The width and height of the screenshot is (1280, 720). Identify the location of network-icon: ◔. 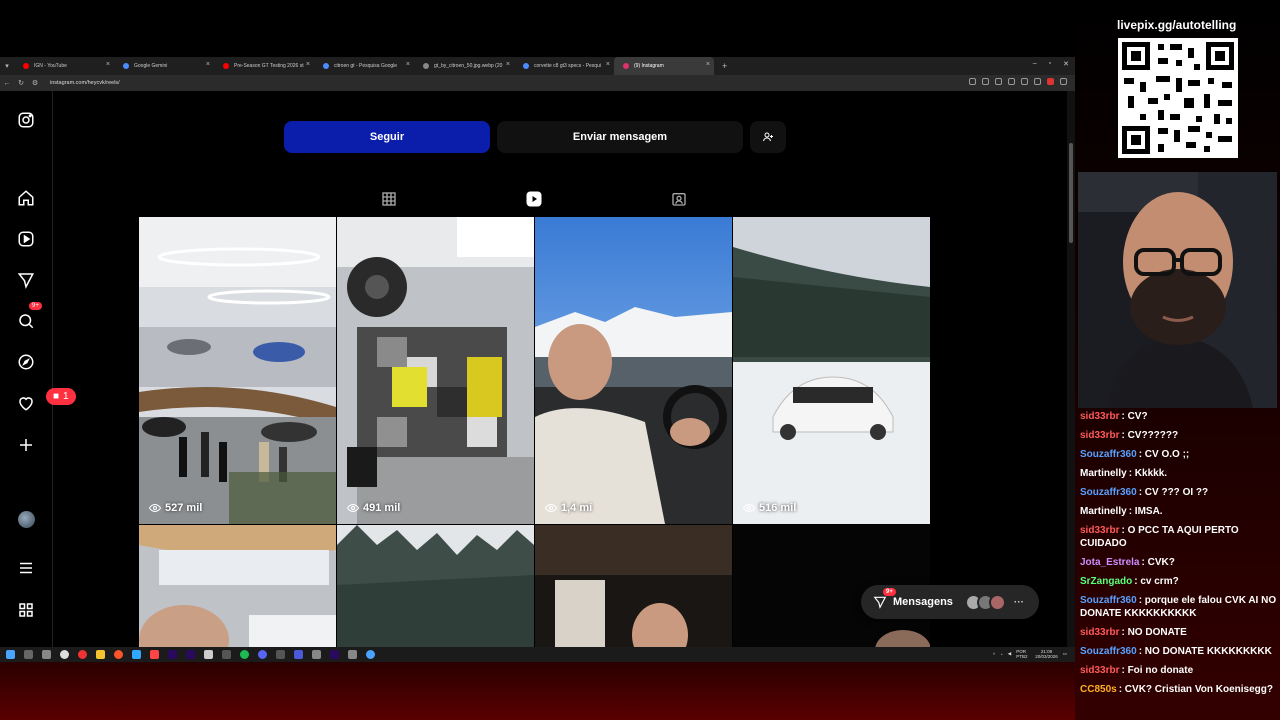
(1001, 654).